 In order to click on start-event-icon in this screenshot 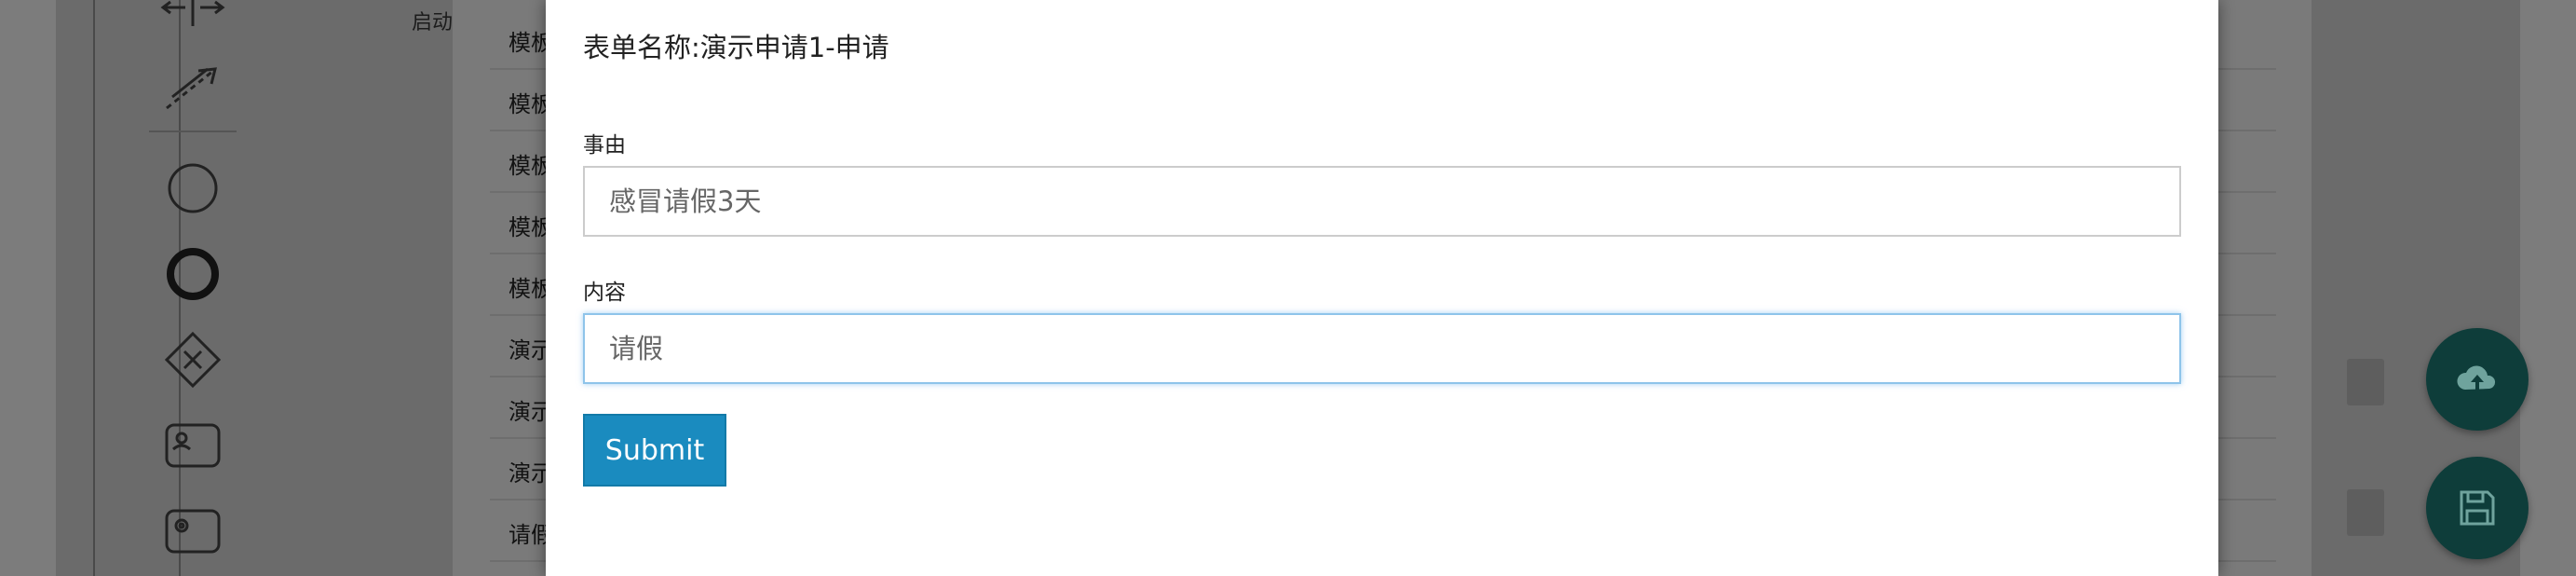, I will do `click(193, 189)`.